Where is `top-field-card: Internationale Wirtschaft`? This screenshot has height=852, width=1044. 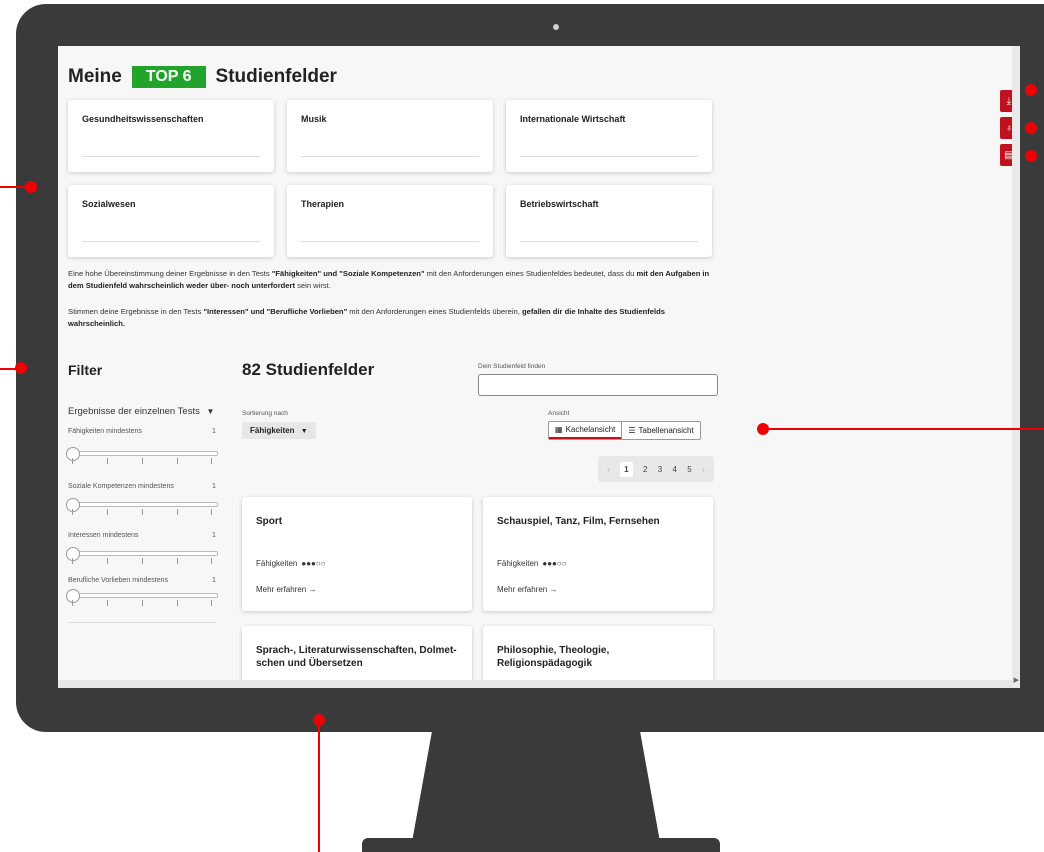
top-field-card: Internationale Wirtschaft is located at coordinates (609, 136).